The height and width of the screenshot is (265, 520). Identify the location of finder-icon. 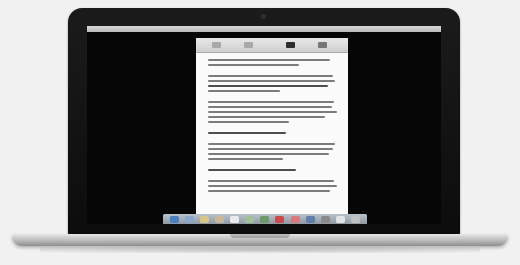
(175, 219).